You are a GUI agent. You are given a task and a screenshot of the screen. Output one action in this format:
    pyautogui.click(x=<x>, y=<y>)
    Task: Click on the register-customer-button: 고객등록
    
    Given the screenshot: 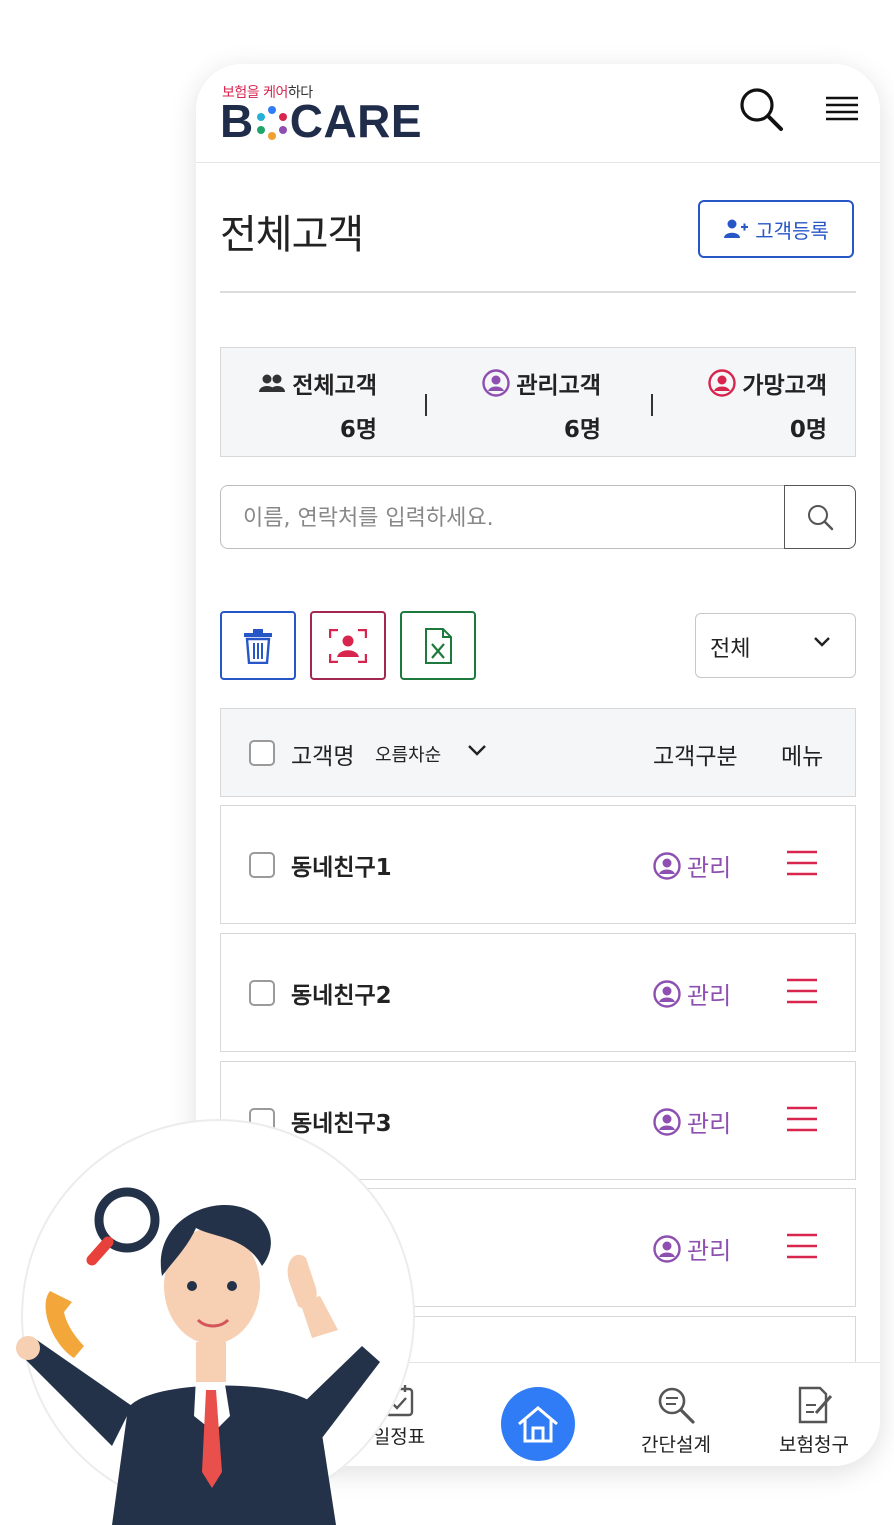 What is the action you would take?
    pyautogui.click(x=776, y=229)
    